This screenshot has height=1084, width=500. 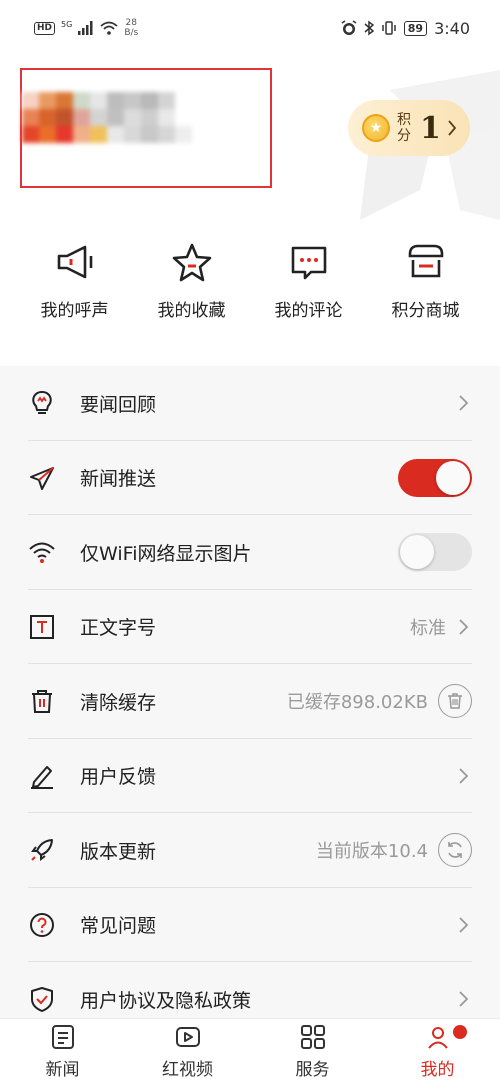 What do you see at coordinates (460, 1032) in the screenshot?
I see `notification-dot` at bounding box center [460, 1032].